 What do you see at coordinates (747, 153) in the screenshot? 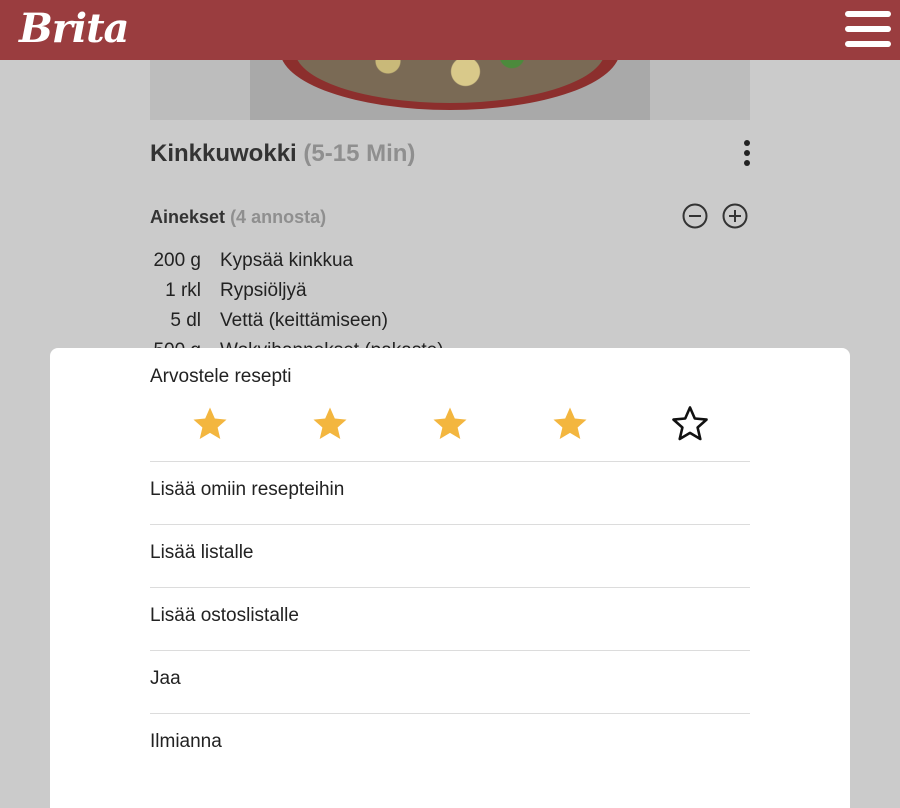
I see `more-options-icon` at bounding box center [747, 153].